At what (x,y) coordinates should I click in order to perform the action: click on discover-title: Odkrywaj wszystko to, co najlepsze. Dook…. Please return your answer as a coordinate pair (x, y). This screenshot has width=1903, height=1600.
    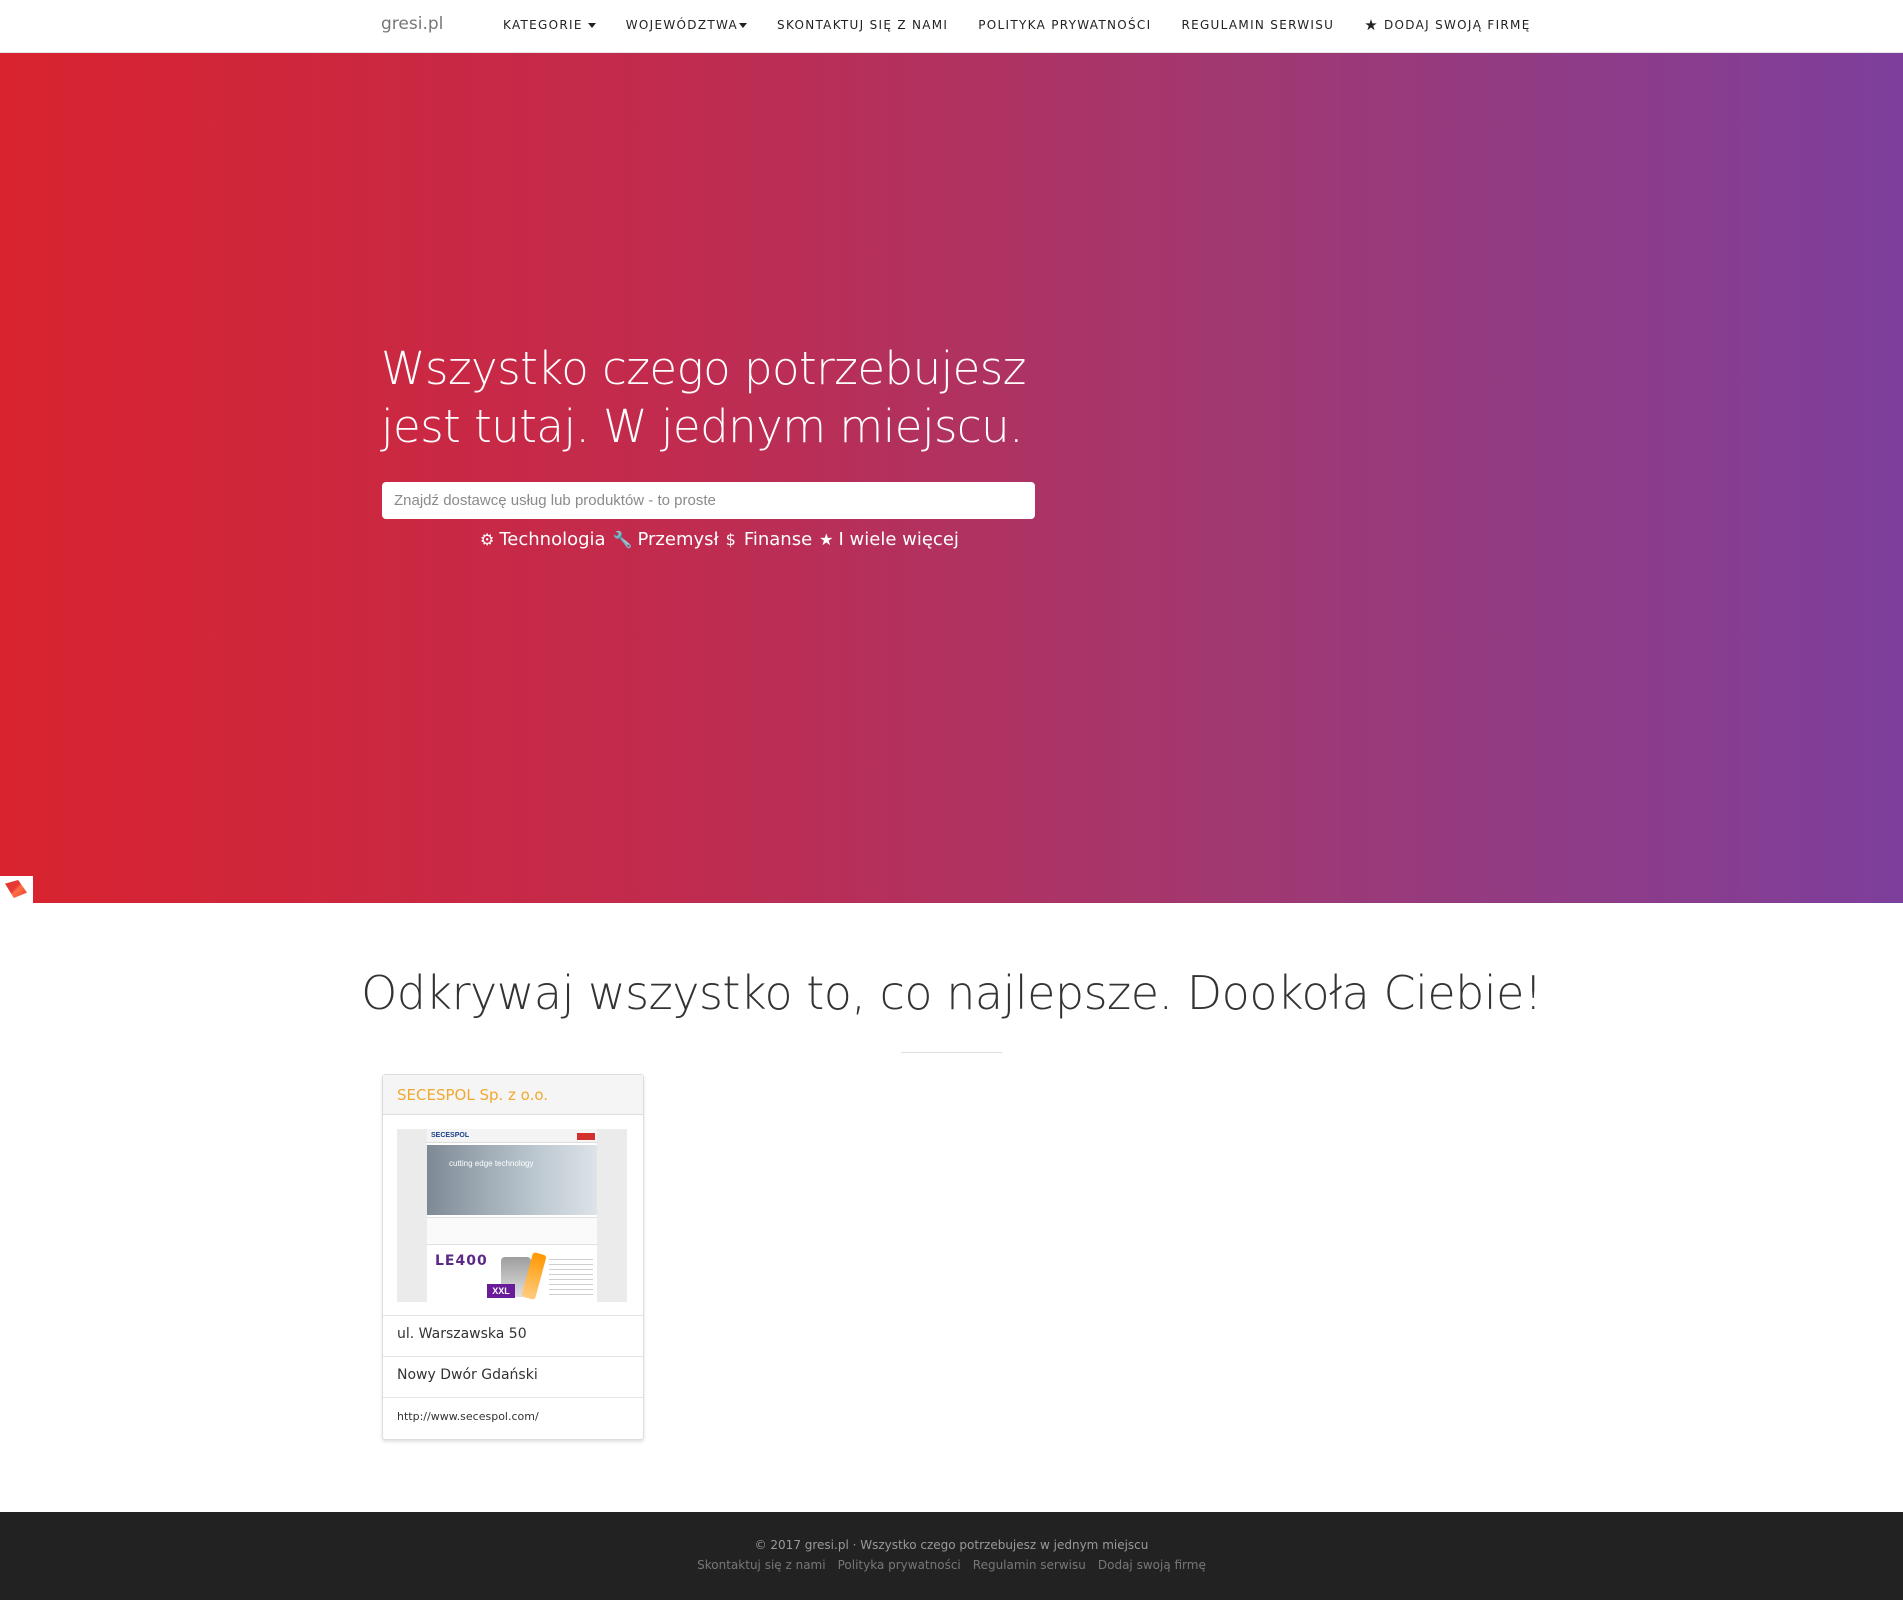
    Looking at the image, I should click on (951, 993).